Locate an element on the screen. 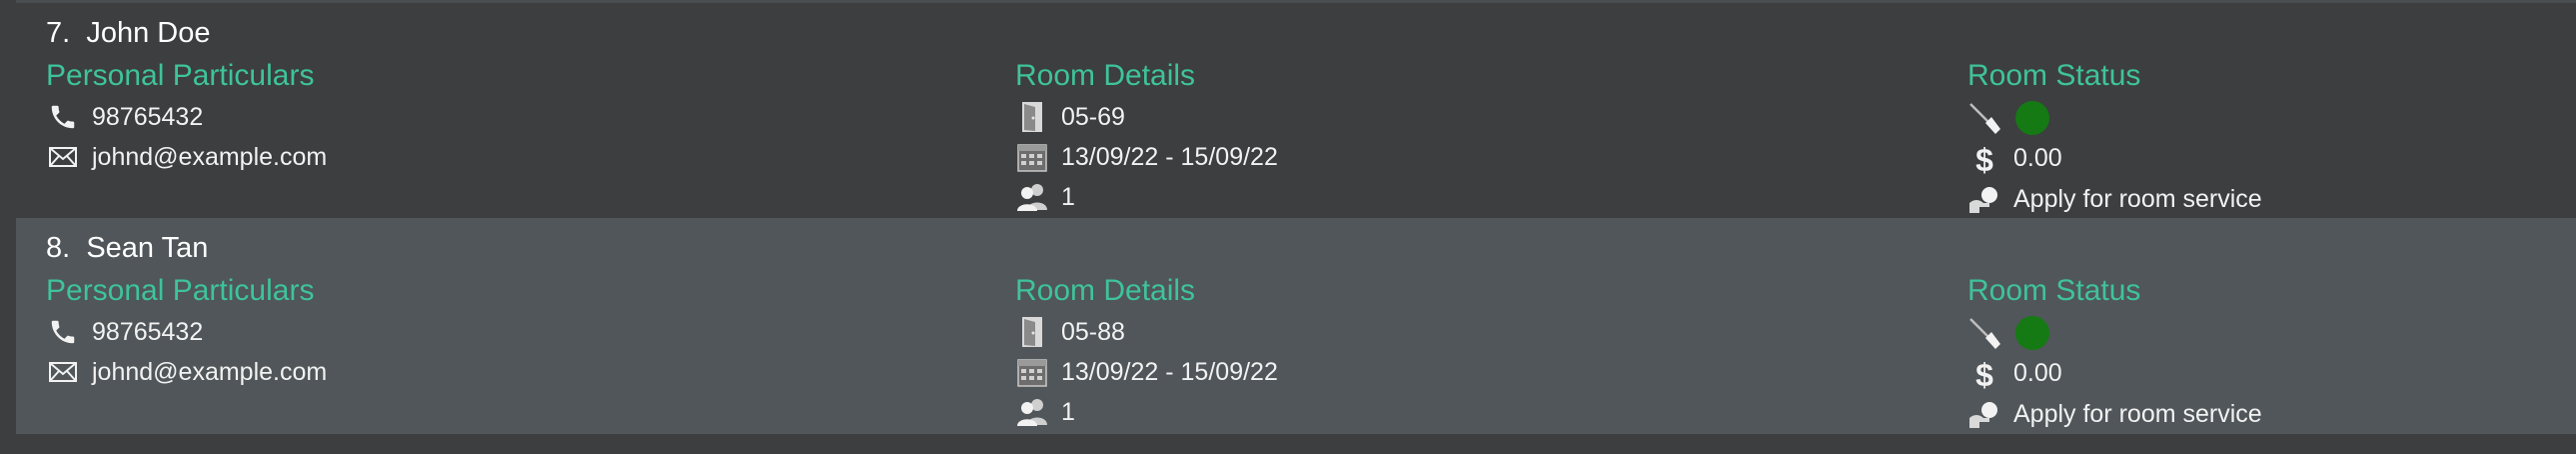  guest-index: 7. is located at coordinates (58, 33).